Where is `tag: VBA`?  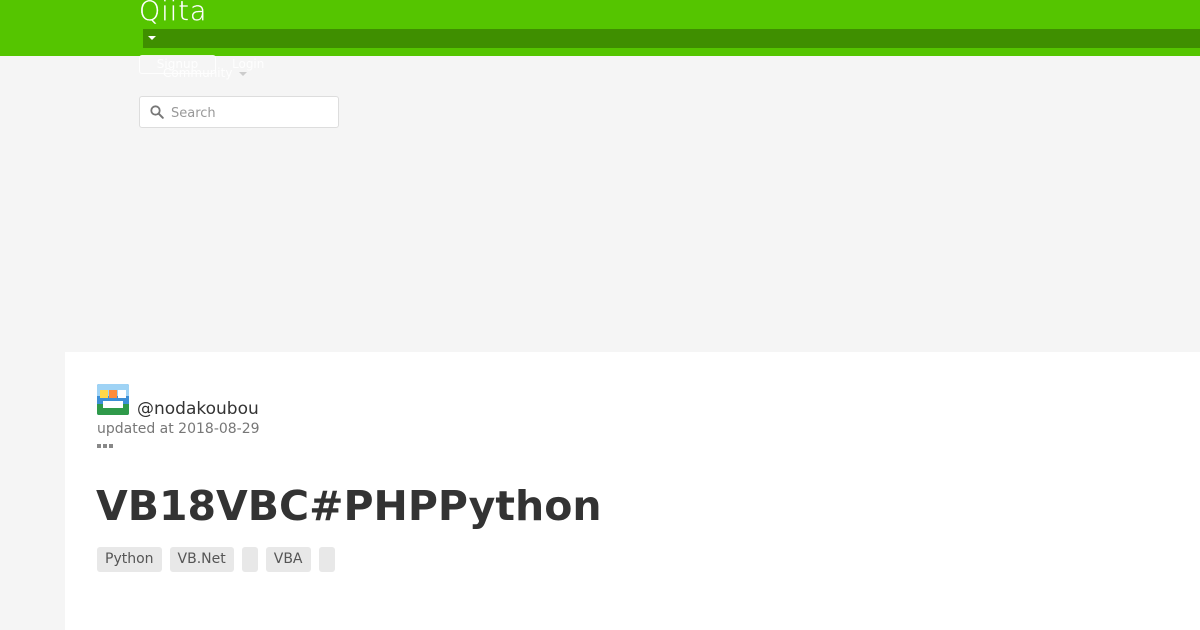
tag: VBA is located at coordinates (288, 559).